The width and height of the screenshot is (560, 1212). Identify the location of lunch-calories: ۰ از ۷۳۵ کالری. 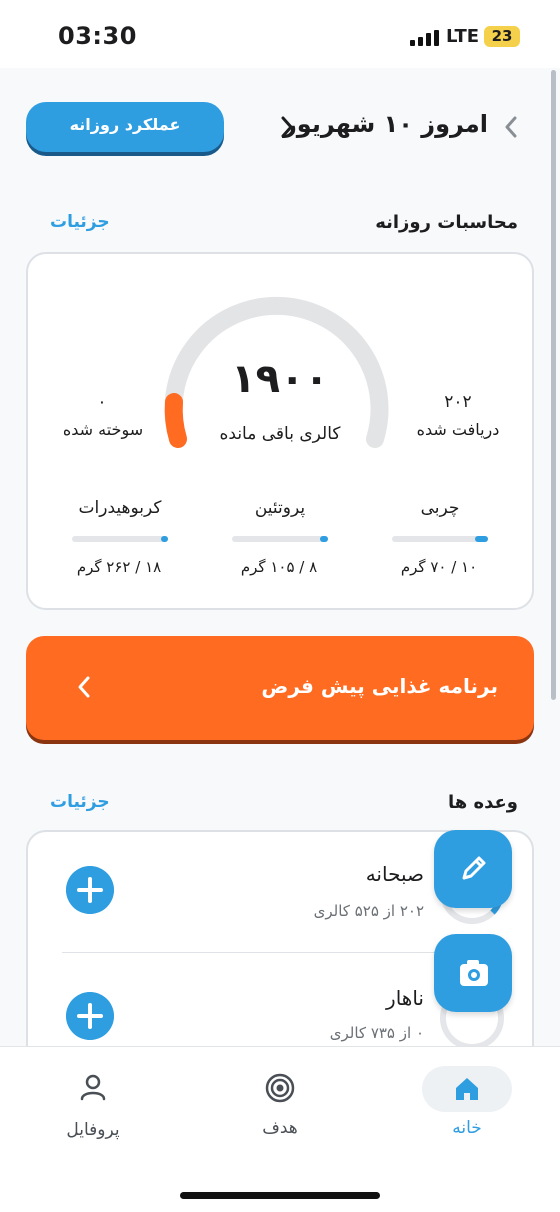
(376, 1033).